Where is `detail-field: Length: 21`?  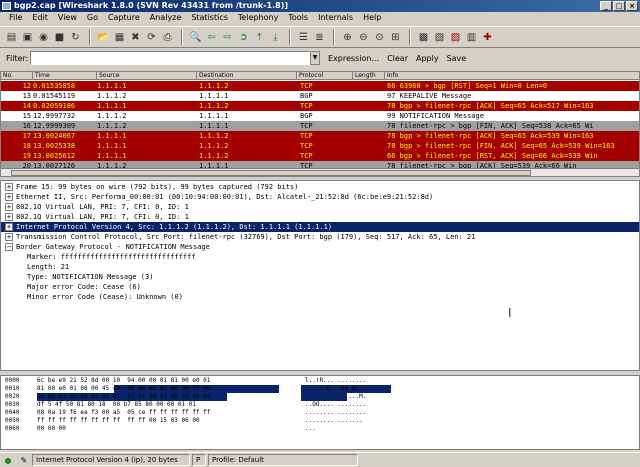 detail-field: Length: 21 is located at coordinates (320, 267).